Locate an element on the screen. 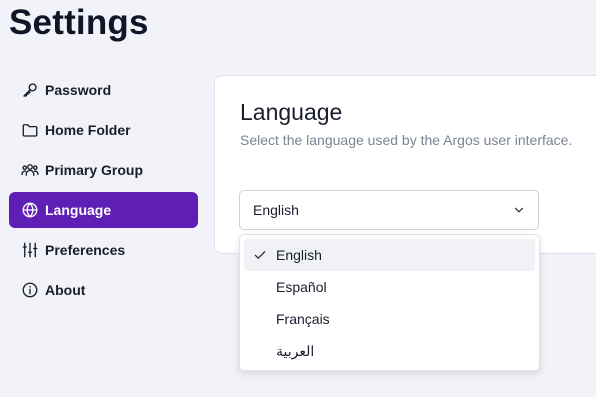 Image resolution: width=596 pixels, height=397 pixels. sidebar-item-label: Password is located at coordinates (78, 90).